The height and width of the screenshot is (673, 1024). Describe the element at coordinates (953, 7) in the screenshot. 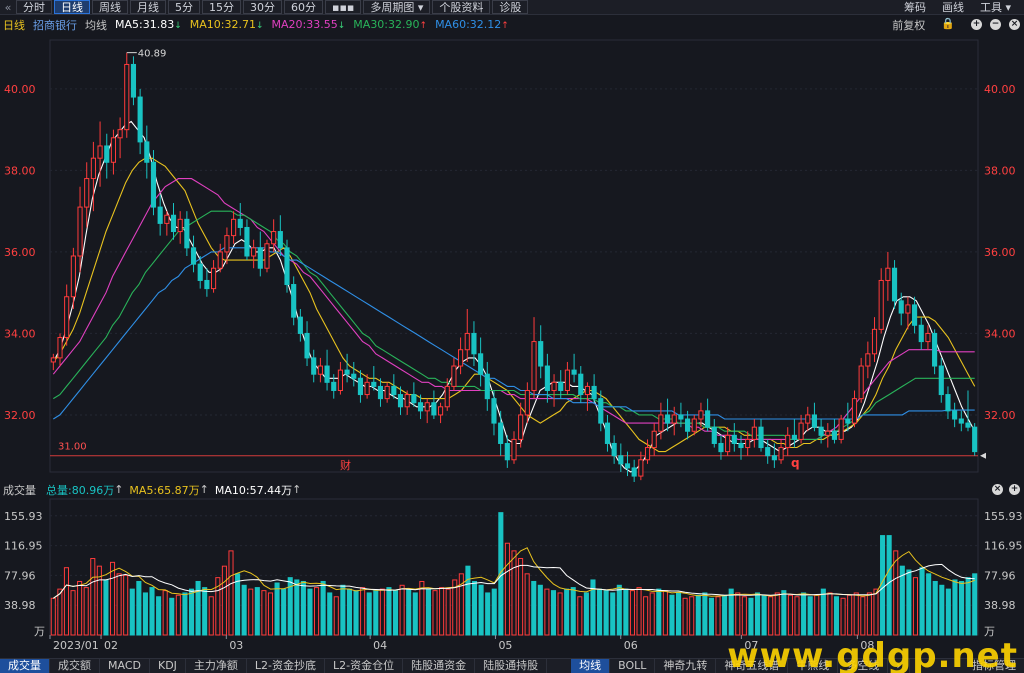

I see `toolbar-right-1: 画线` at that location.